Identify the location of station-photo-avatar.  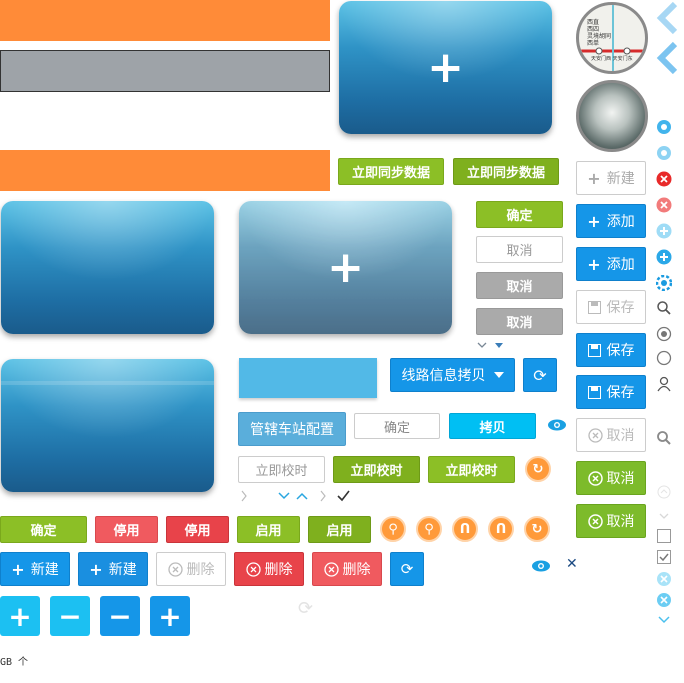
(612, 116).